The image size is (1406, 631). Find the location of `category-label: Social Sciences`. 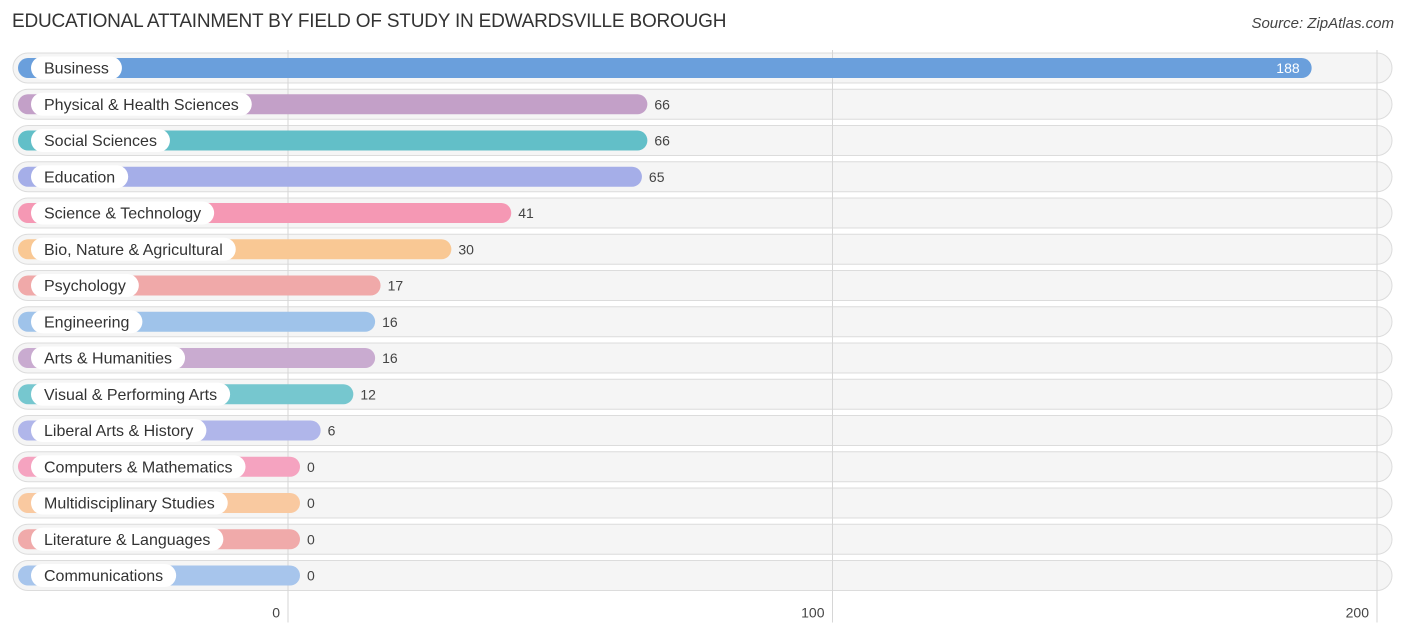

category-label: Social Sciences is located at coordinates (100, 141).